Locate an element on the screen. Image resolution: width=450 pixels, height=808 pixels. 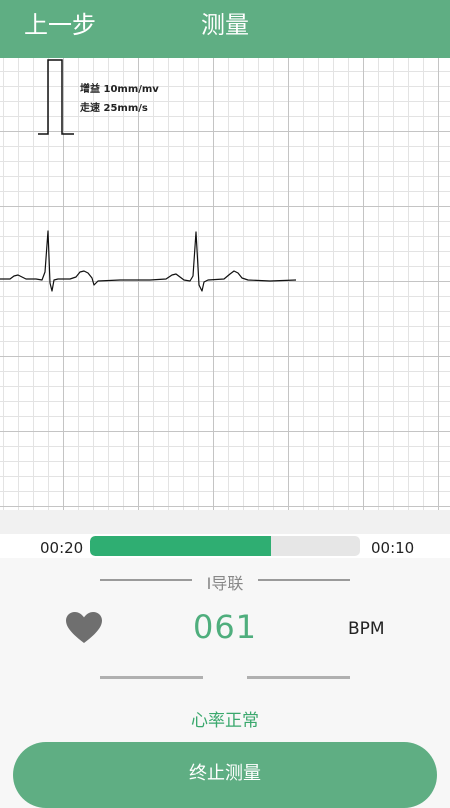
progress-row: 00:20 00:10 is located at coordinates (225, 546).